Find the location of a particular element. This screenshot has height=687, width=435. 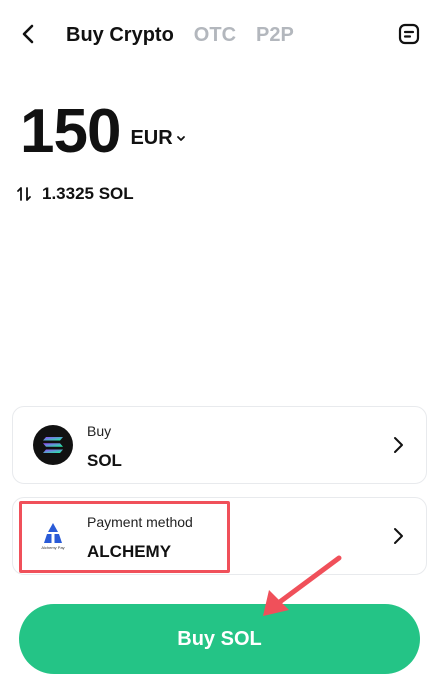

buy-asset-value: SOL is located at coordinates (104, 460).